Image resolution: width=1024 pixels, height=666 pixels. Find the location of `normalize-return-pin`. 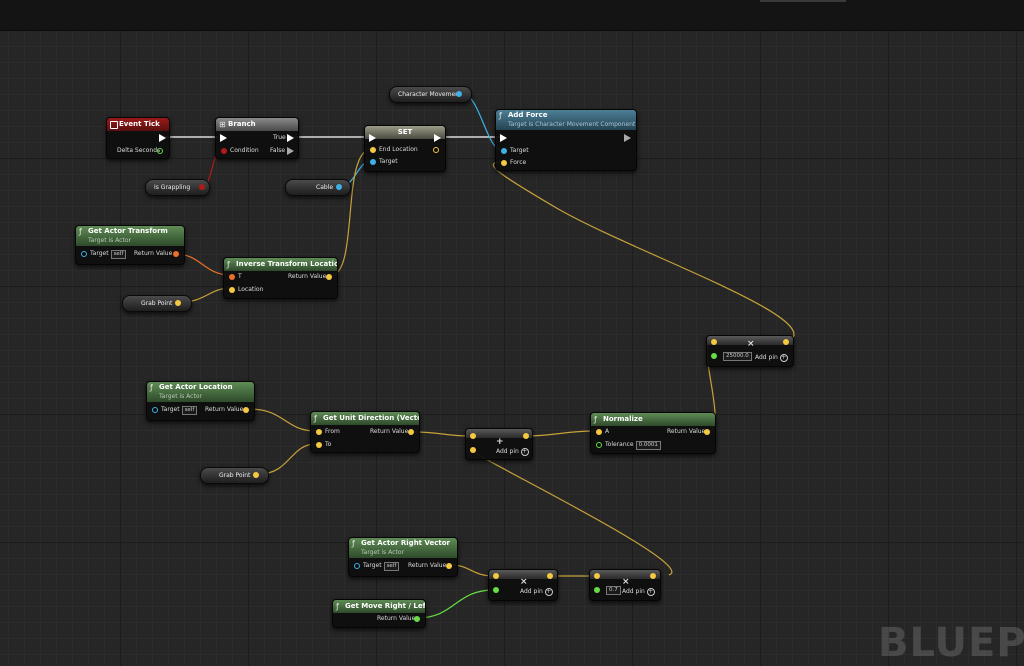

normalize-return-pin is located at coordinates (707, 432).